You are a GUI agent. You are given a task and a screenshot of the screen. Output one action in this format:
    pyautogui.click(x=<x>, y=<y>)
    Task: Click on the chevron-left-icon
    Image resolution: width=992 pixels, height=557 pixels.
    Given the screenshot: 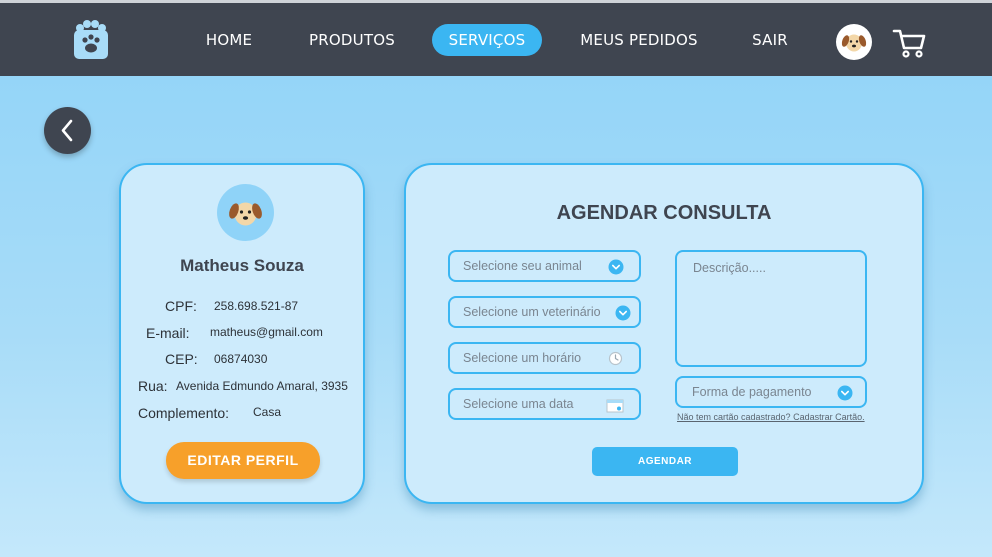 What is the action you would take?
    pyautogui.click(x=67, y=130)
    